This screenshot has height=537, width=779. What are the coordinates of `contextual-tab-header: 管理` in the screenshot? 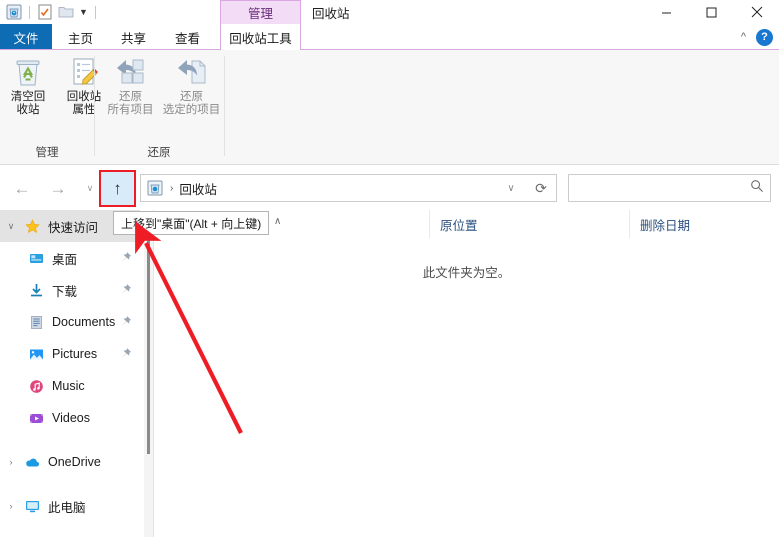 It's located at (260, 12).